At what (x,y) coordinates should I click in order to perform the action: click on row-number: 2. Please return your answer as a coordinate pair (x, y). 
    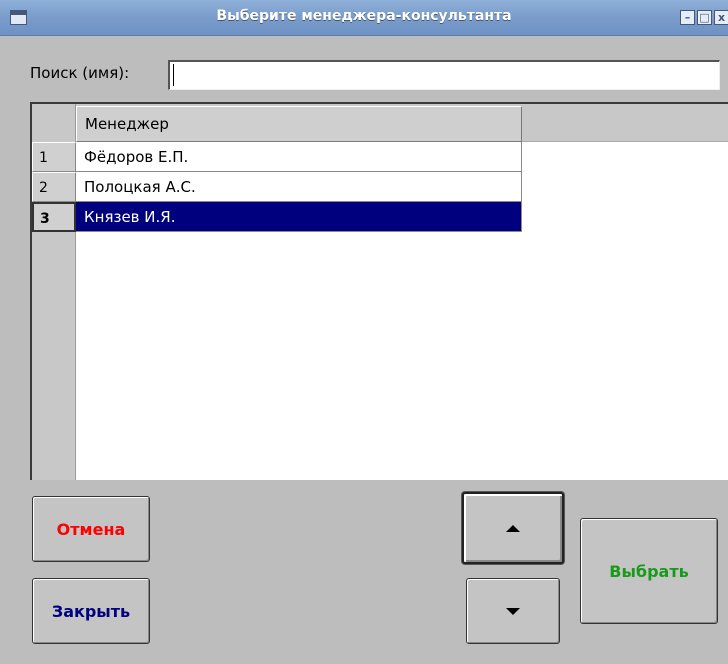
    Looking at the image, I should click on (54, 187).